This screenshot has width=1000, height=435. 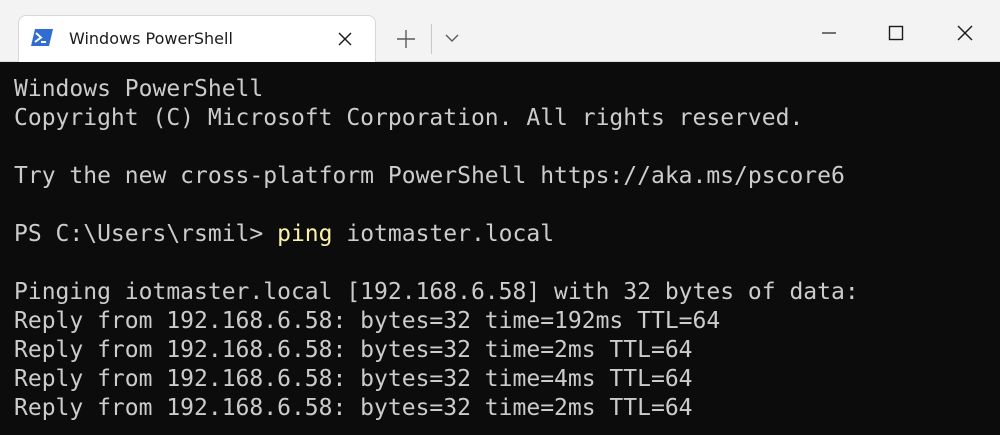 What do you see at coordinates (146, 234) in the screenshot?
I see `console-prompt: PS C:\Users\rsmil>` at bounding box center [146, 234].